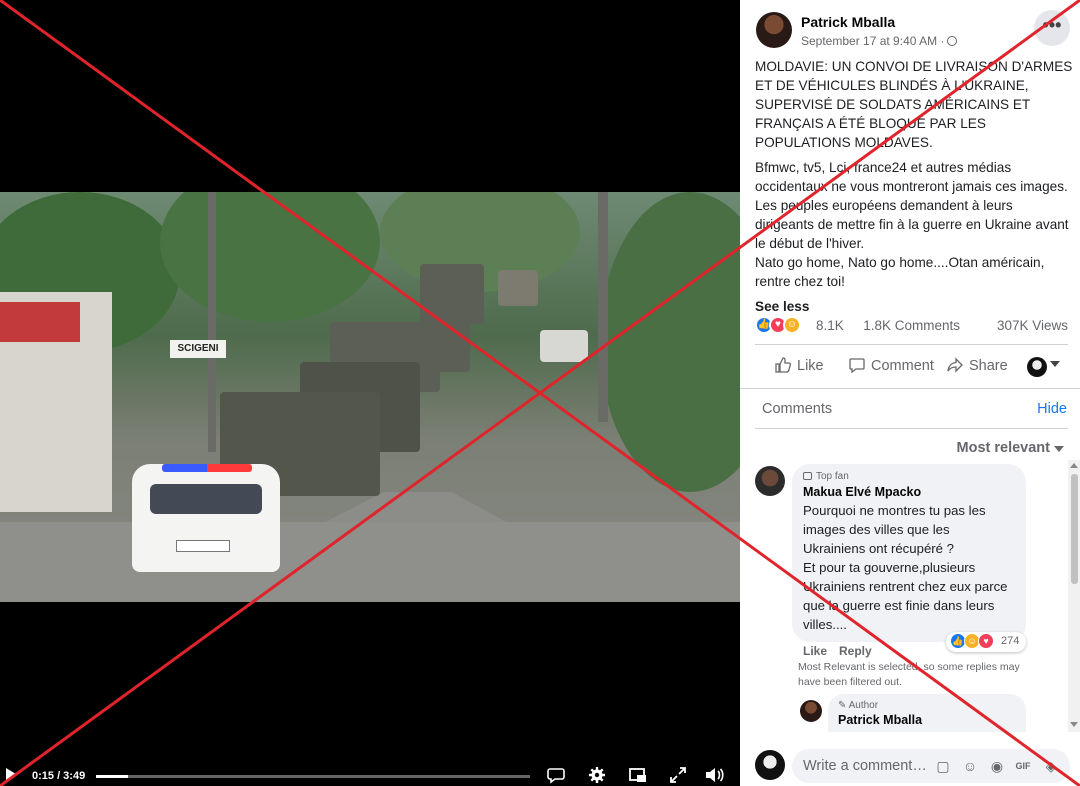 The width and height of the screenshot is (1080, 786). Describe the element at coordinates (872, 41) in the screenshot. I see `post-timestamp: September 17 at 9:40 AM ·` at that location.